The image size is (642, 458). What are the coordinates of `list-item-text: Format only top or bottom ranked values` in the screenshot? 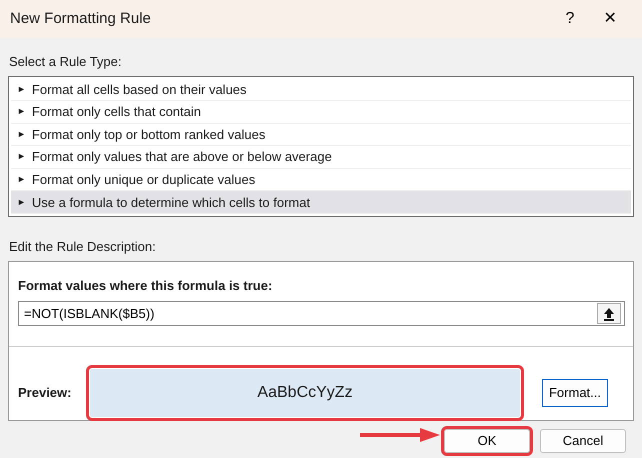 It's located at (149, 135).